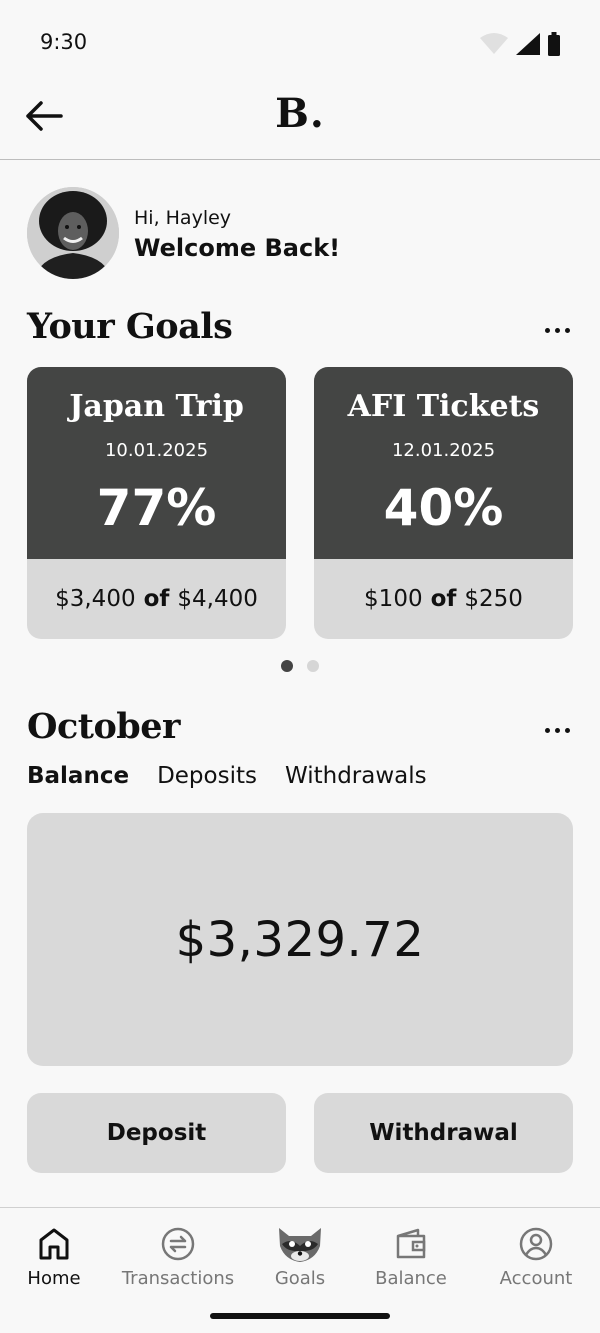  I want to click on month-more-button, so click(557, 730).